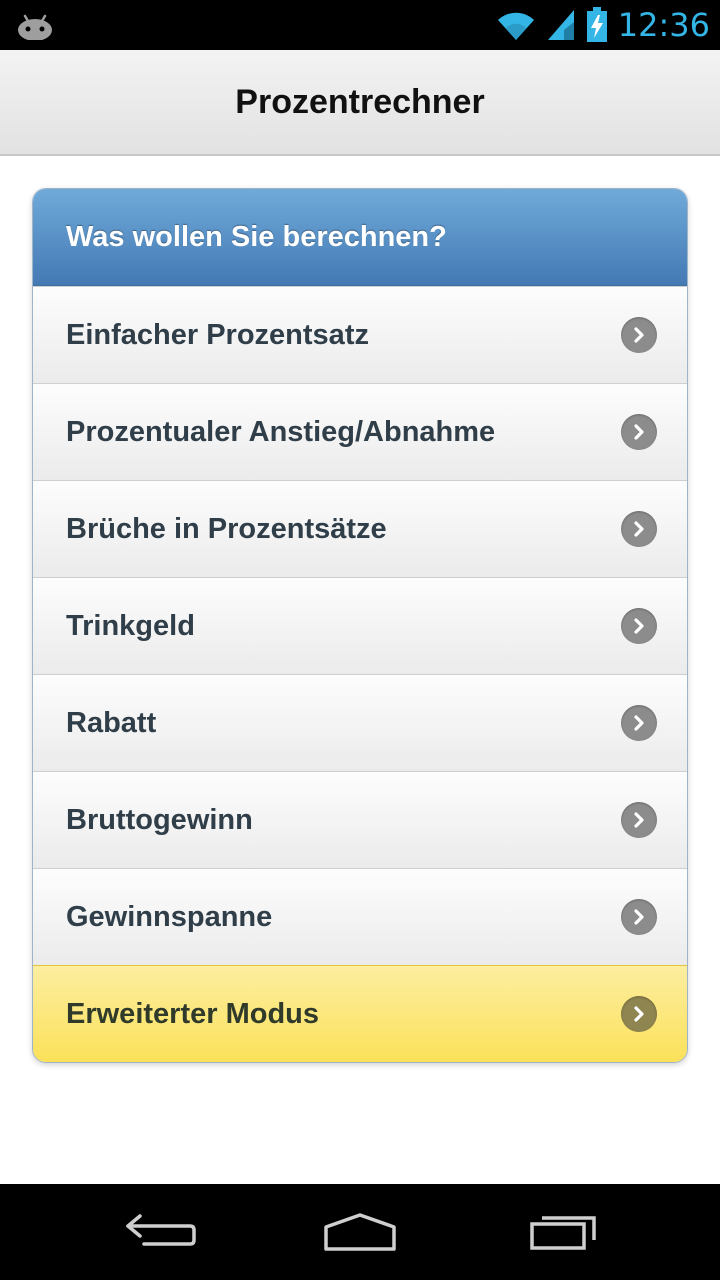 The height and width of the screenshot is (1280, 720). I want to click on menu-item-label: Brüche in Prozentsätze, so click(226, 528).